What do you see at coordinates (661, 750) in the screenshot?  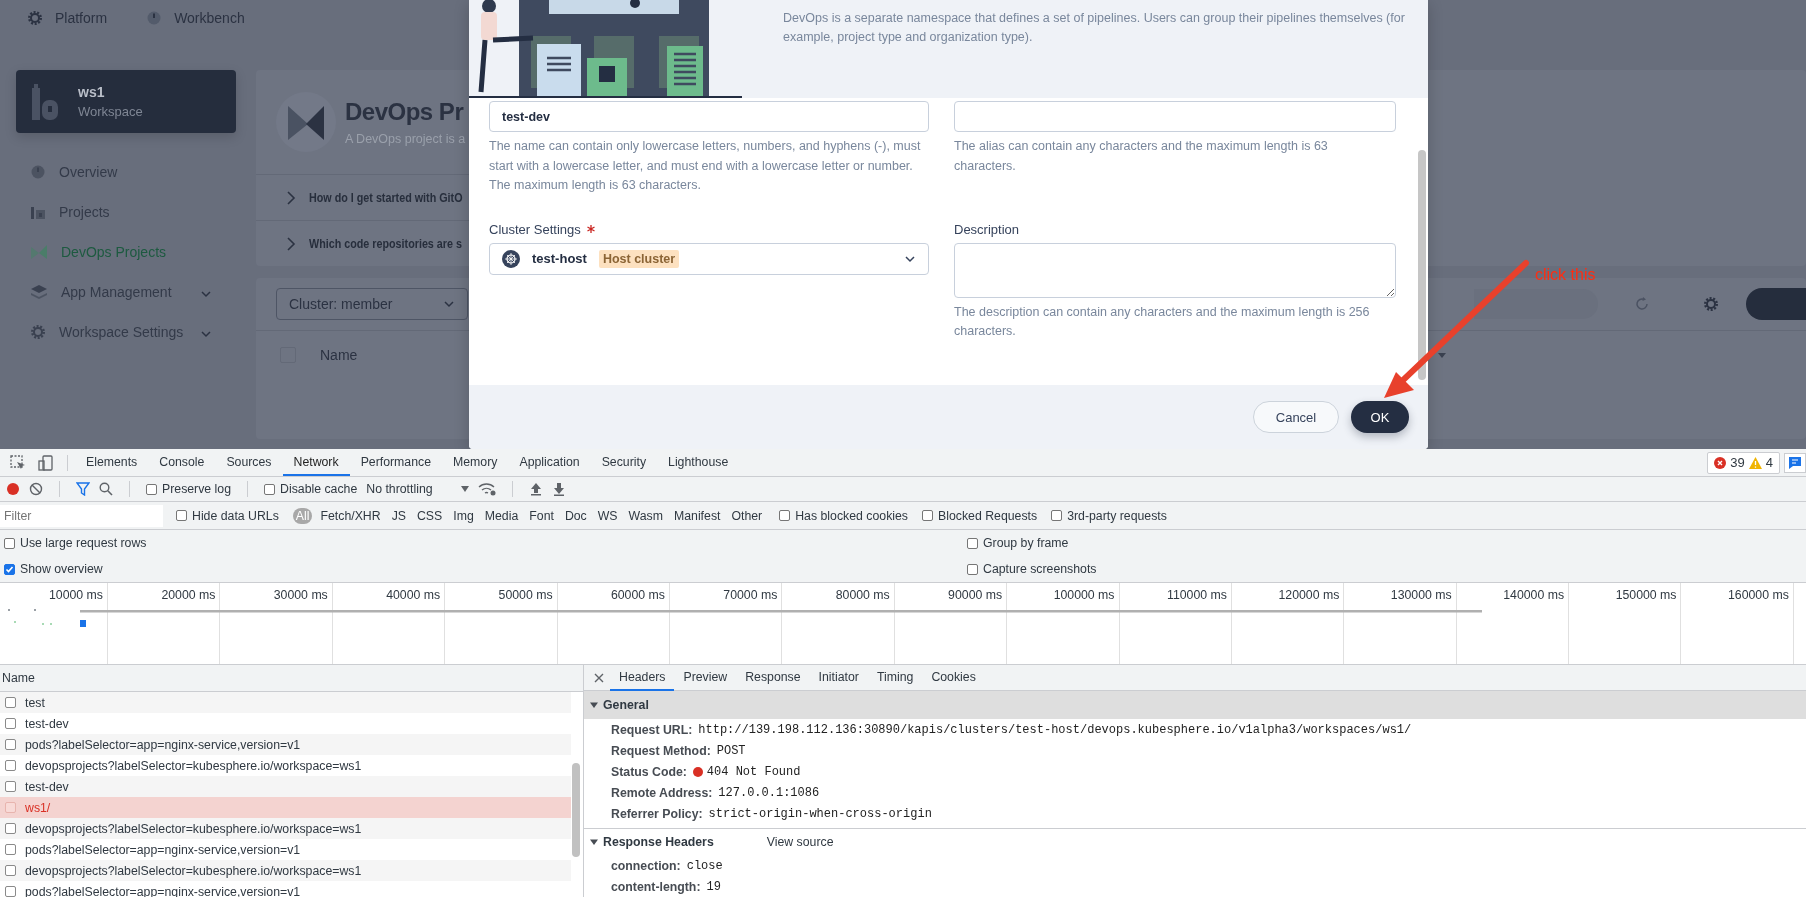 I see `header-name: Request Method:` at bounding box center [661, 750].